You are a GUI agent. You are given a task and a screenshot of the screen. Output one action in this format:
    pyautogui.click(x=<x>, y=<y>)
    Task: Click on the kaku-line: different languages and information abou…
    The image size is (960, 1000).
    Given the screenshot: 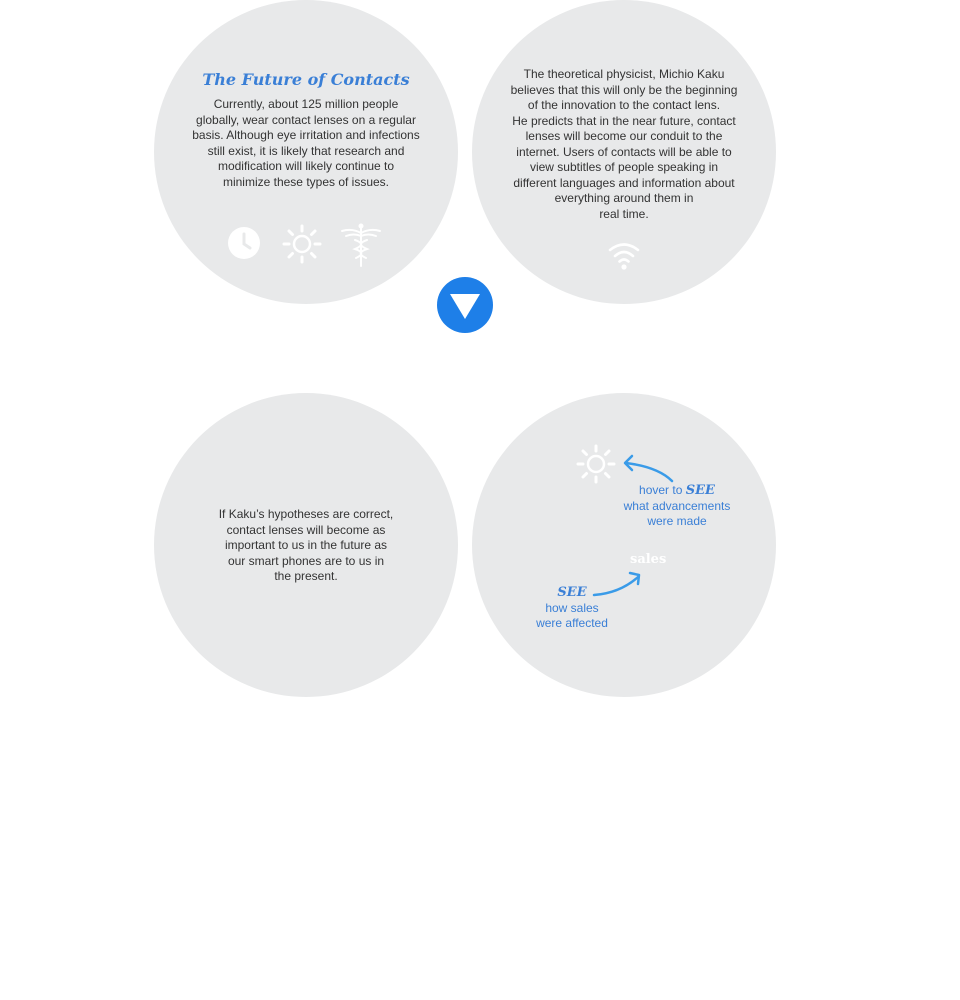 What is the action you would take?
    pyautogui.click(x=624, y=182)
    